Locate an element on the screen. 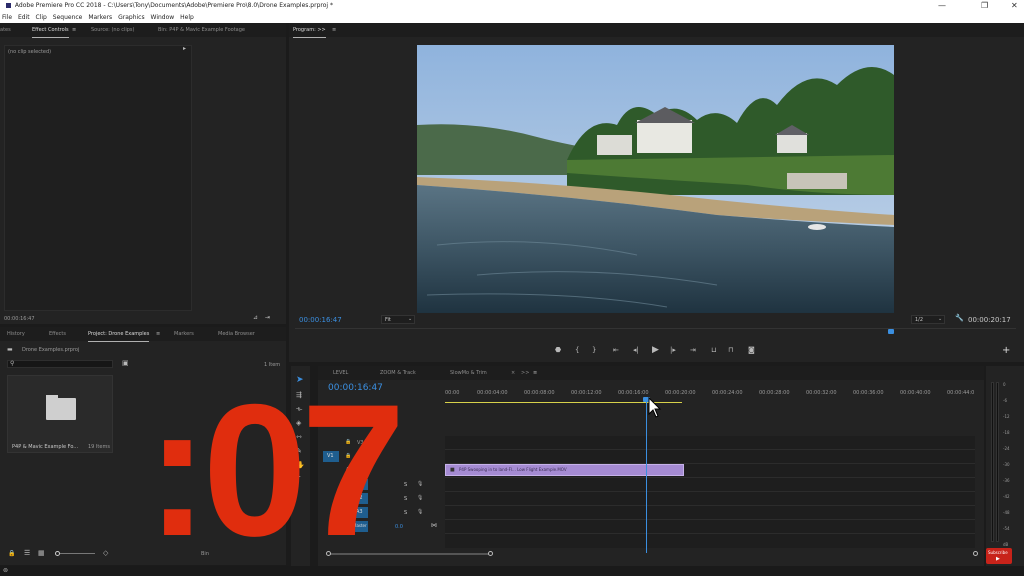 This screenshot has width=1024, height=576. icon-view-icon: ▦ is located at coordinates (41, 553).